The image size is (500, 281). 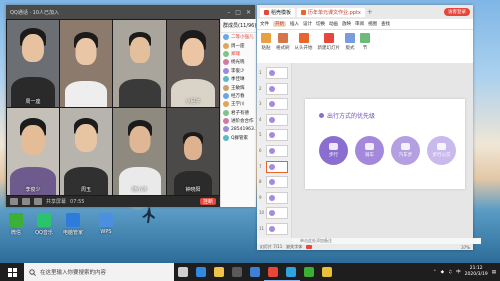 What do you see at coordinates (238, 104) in the screenshot?
I see `member-list-item: 王学川` at bounding box center [238, 104].